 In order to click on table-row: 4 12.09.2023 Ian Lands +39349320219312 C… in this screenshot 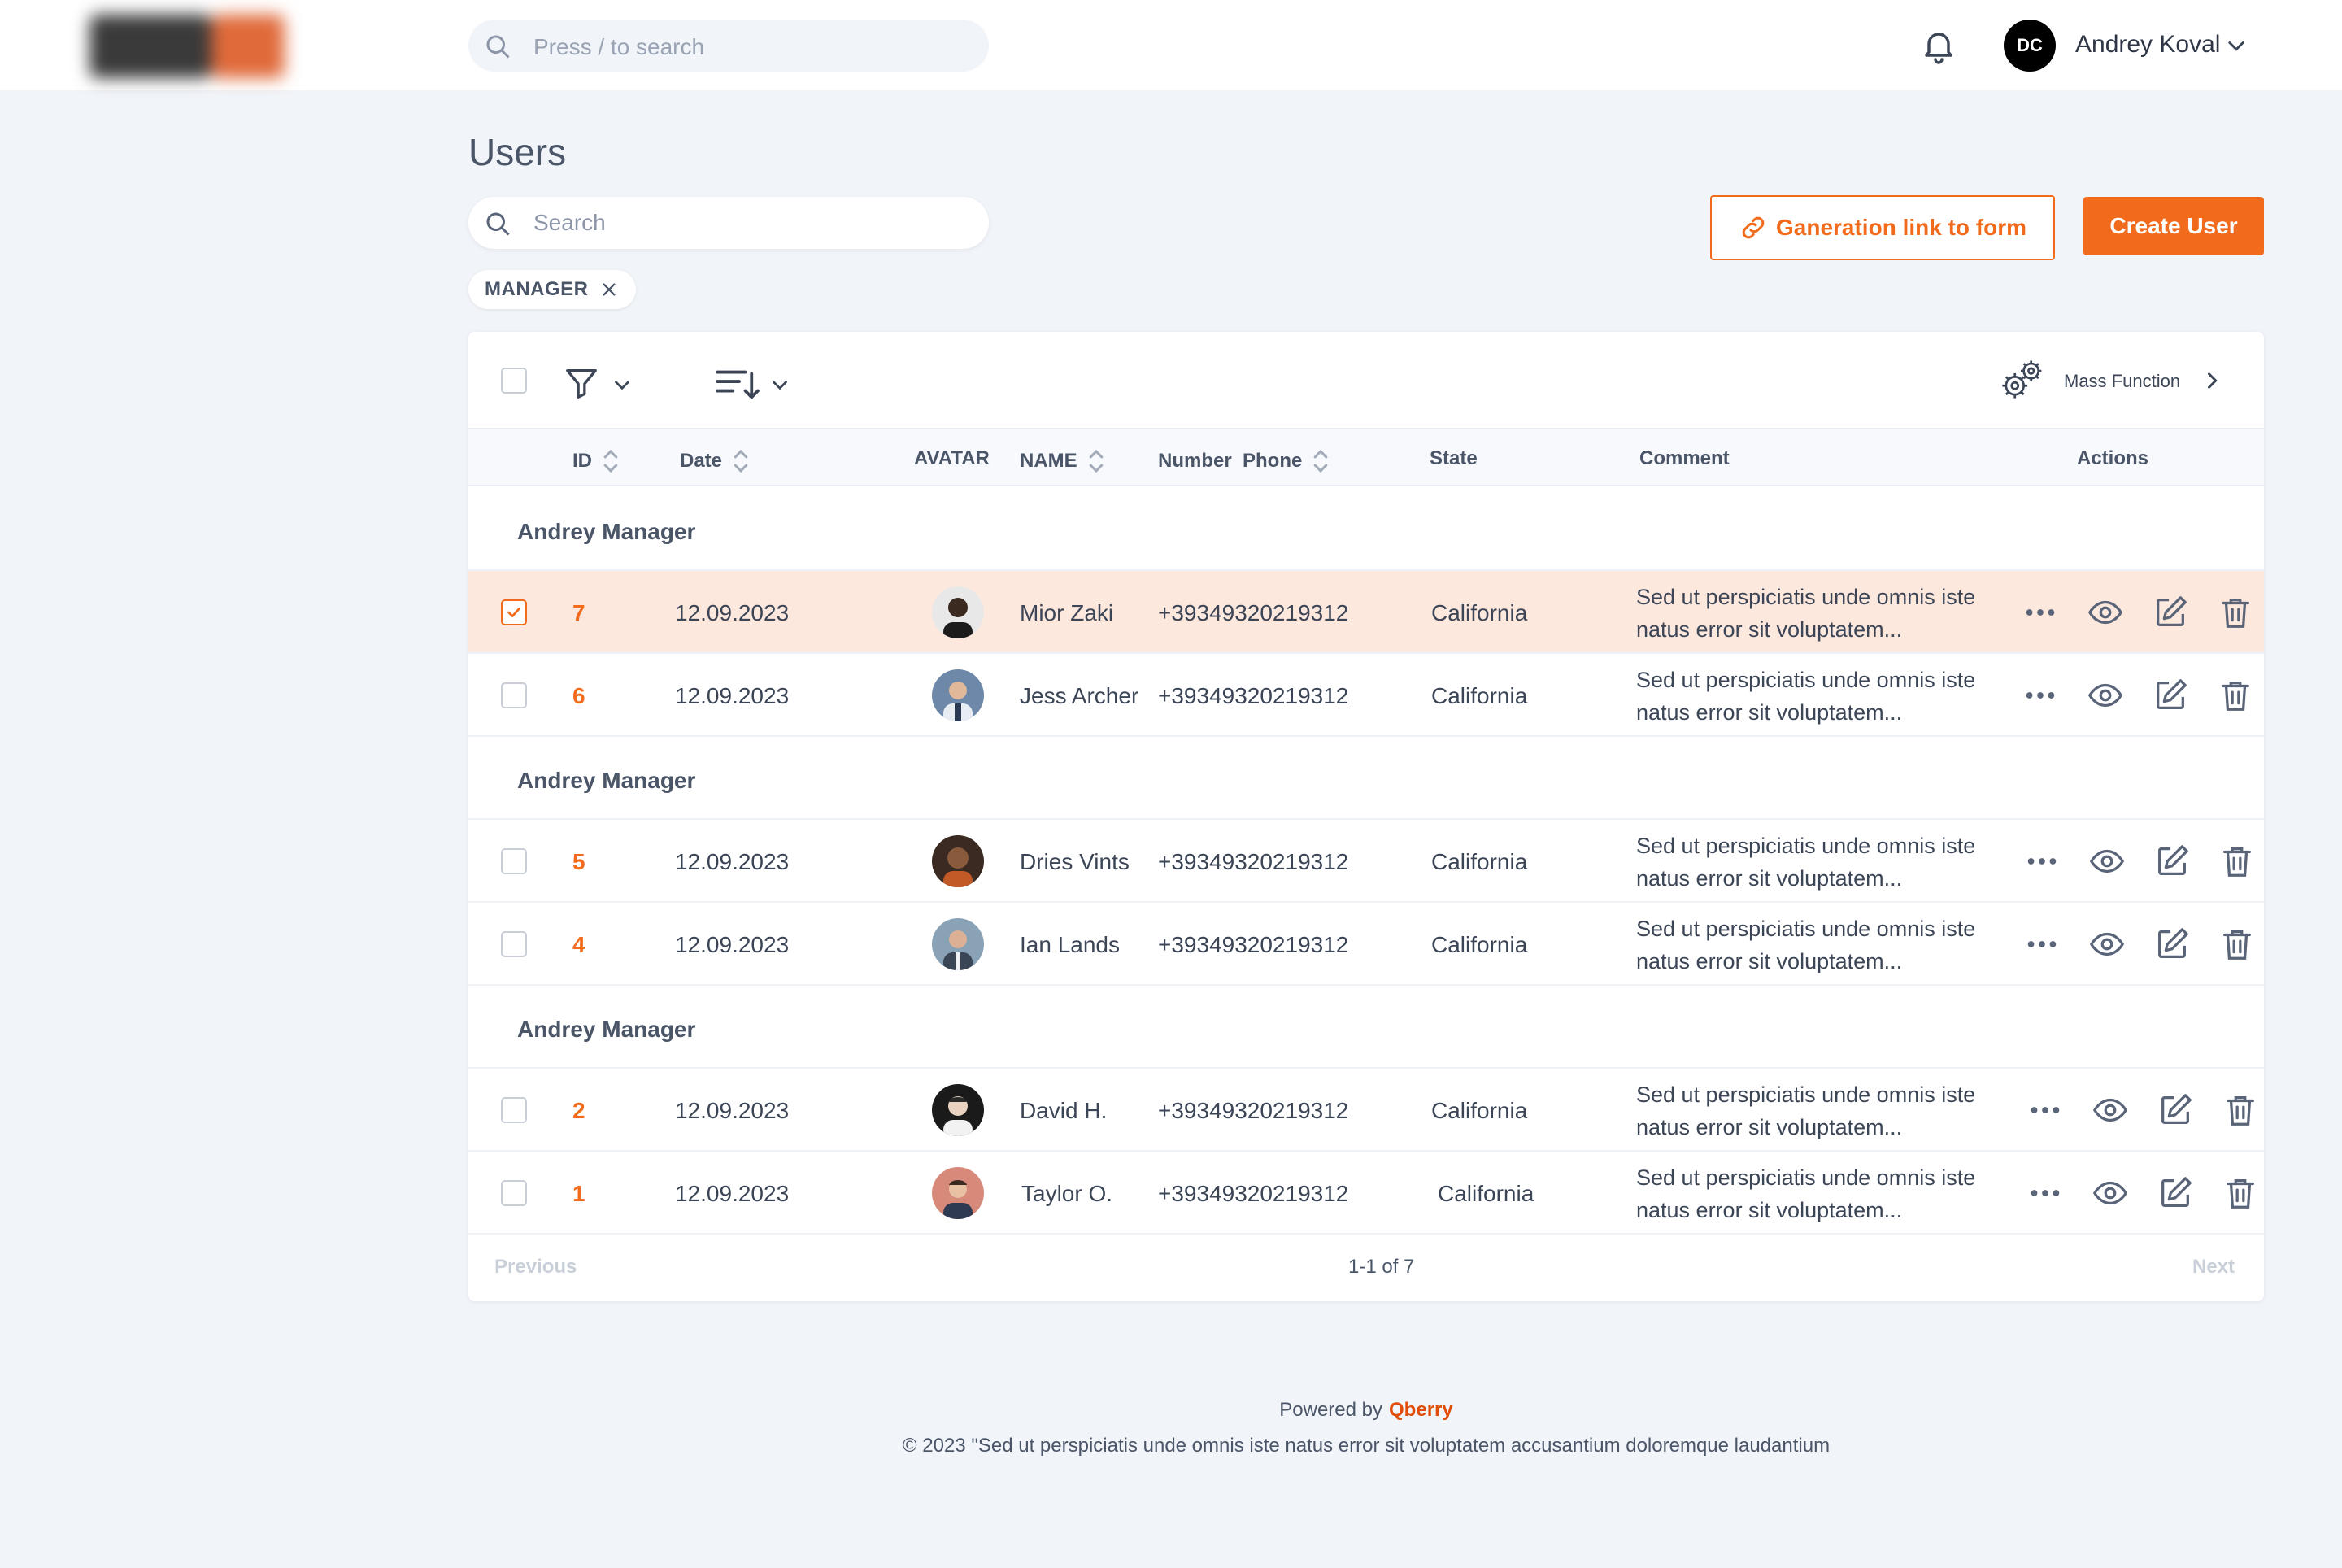, I will do `click(1366, 944)`.